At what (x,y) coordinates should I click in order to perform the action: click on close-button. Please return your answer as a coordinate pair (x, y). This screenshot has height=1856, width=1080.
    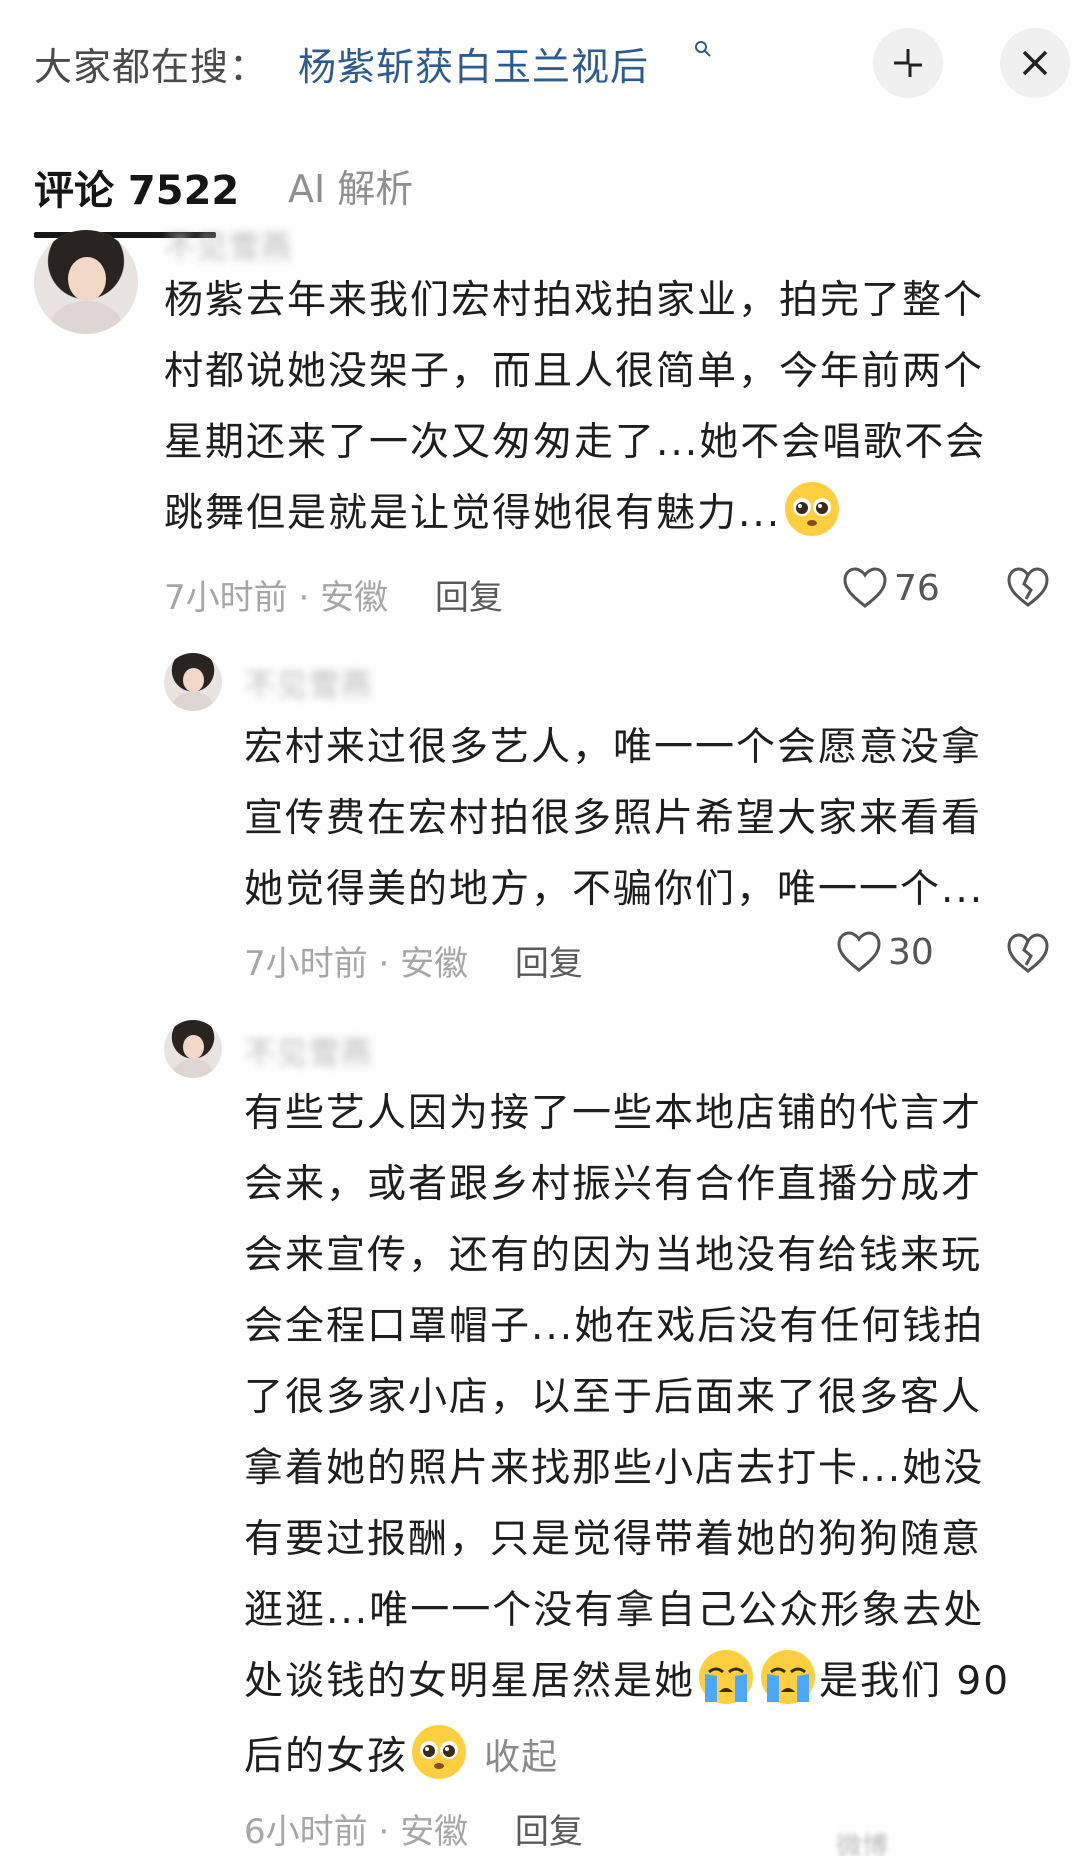
    Looking at the image, I should click on (1035, 63).